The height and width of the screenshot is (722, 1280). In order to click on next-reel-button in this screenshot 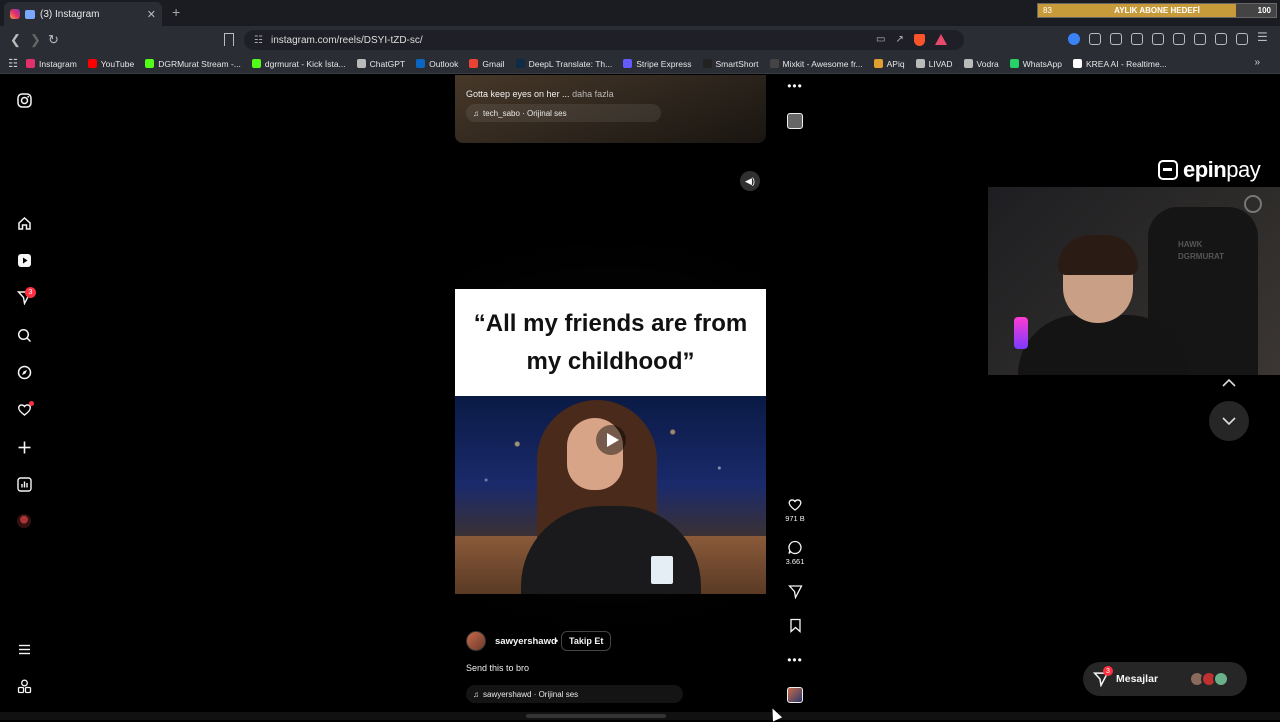, I will do `click(1229, 421)`.